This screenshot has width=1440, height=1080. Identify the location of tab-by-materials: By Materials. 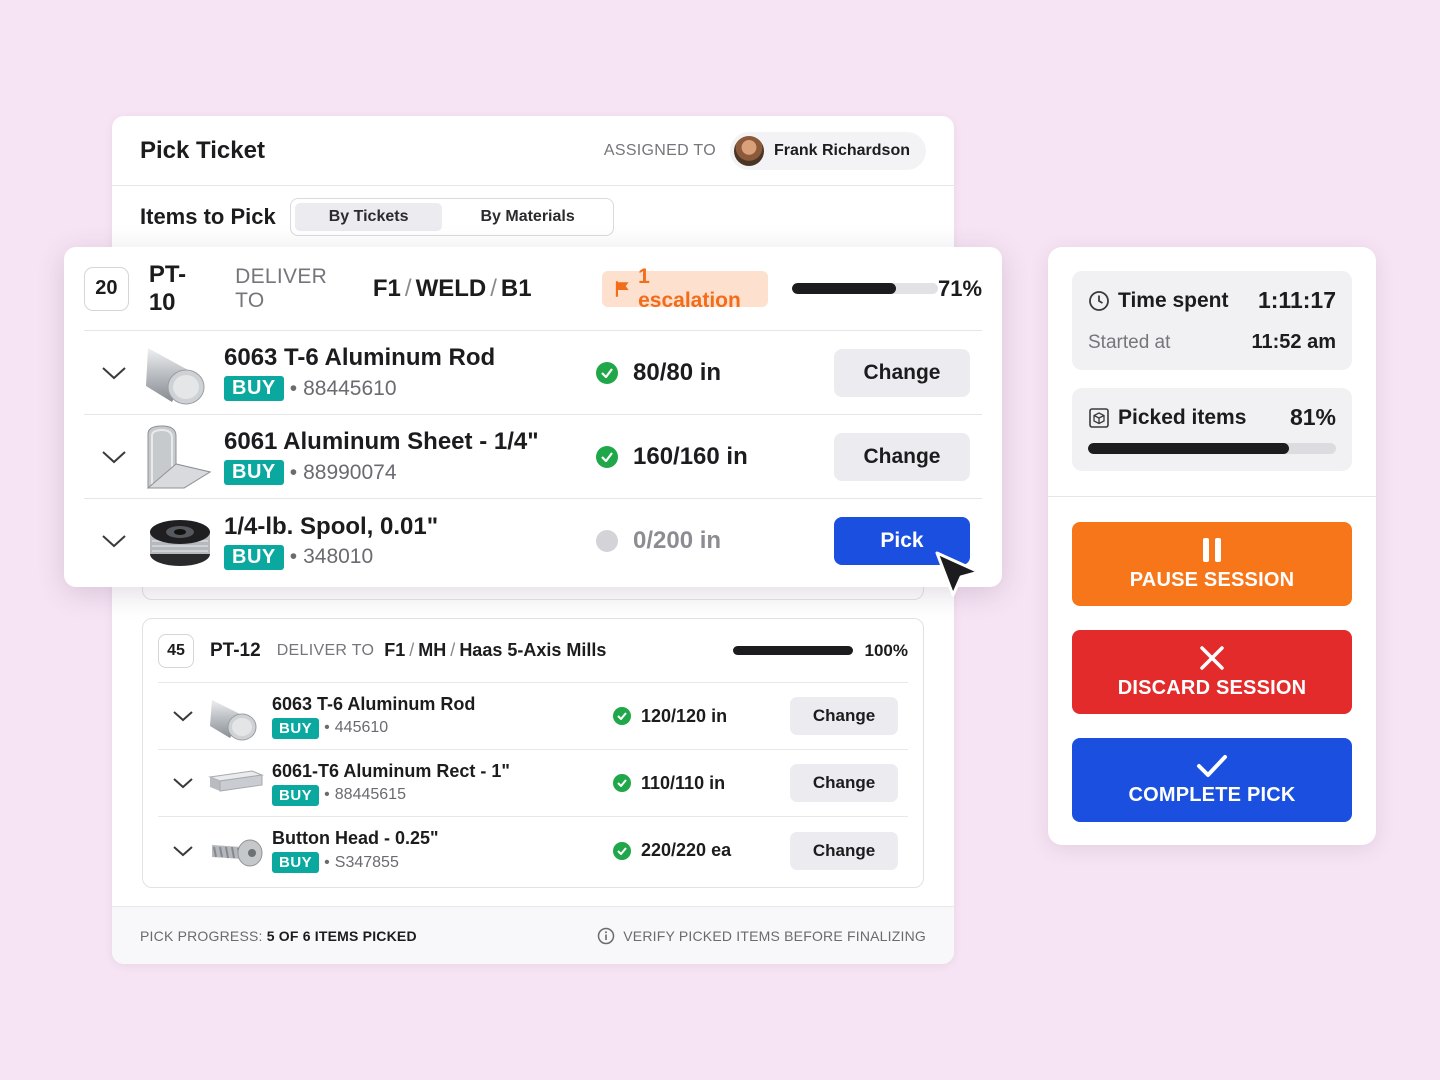
(527, 217).